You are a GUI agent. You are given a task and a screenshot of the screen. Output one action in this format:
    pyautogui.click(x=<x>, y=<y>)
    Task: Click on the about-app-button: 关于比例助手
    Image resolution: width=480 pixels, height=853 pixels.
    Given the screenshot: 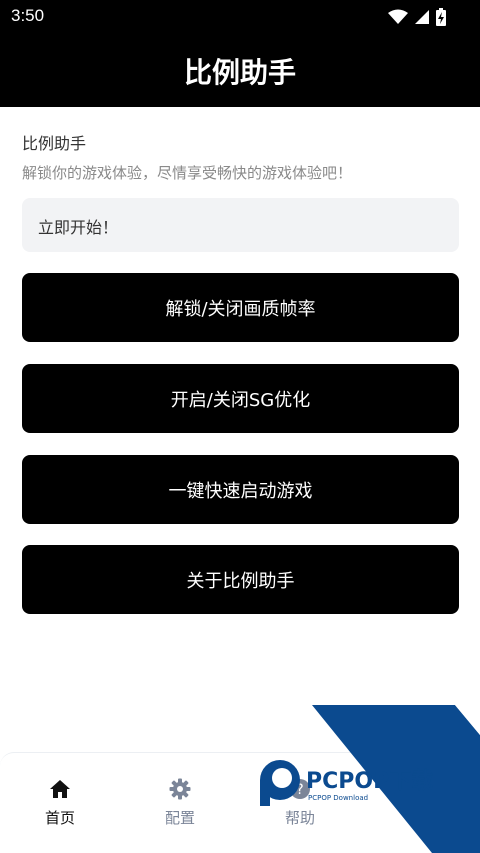 What is the action you would take?
    pyautogui.click(x=240, y=579)
    